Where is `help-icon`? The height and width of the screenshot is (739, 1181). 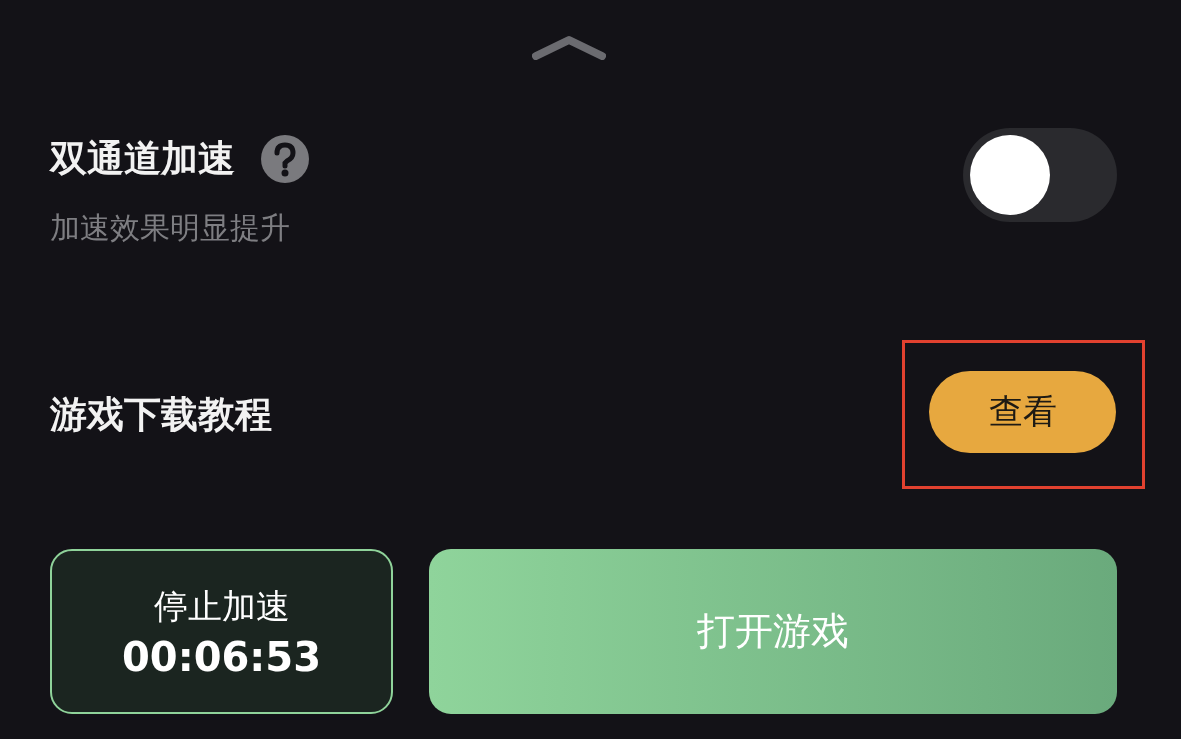
help-icon is located at coordinates (285, 158).